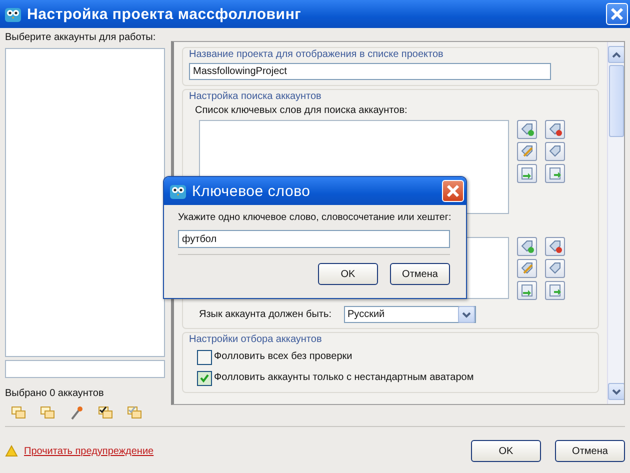  I want to click on scroll-thumb, so click(616, 101).